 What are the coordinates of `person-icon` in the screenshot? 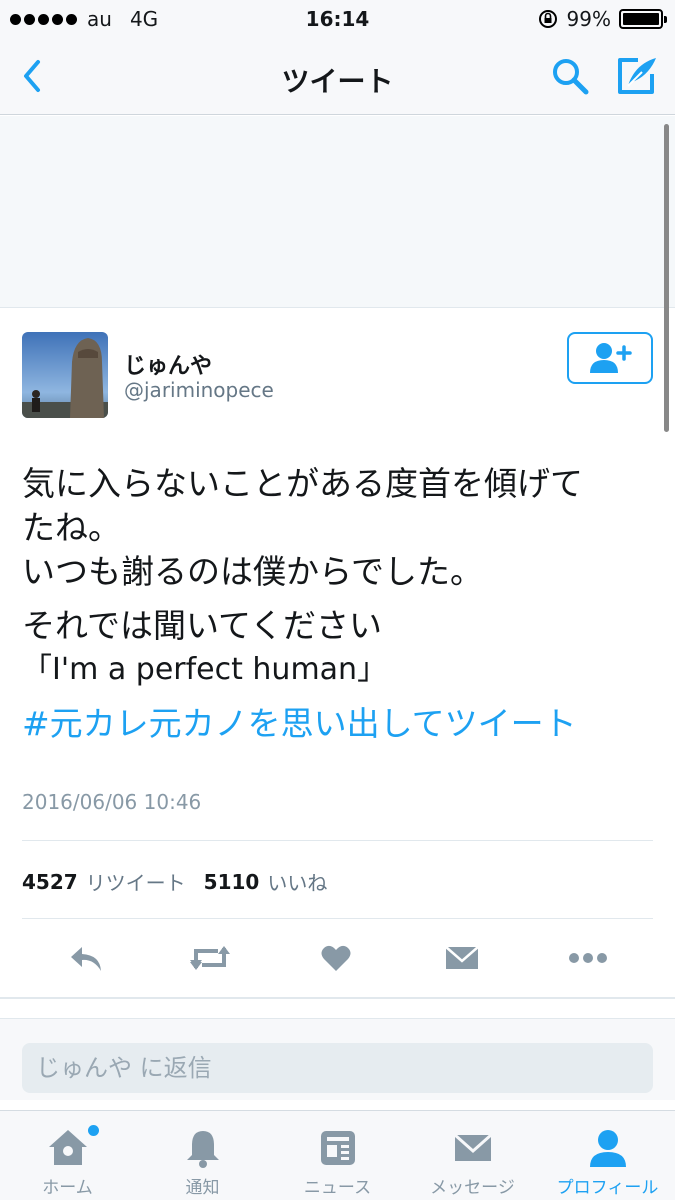 It's located at (608, 1148).